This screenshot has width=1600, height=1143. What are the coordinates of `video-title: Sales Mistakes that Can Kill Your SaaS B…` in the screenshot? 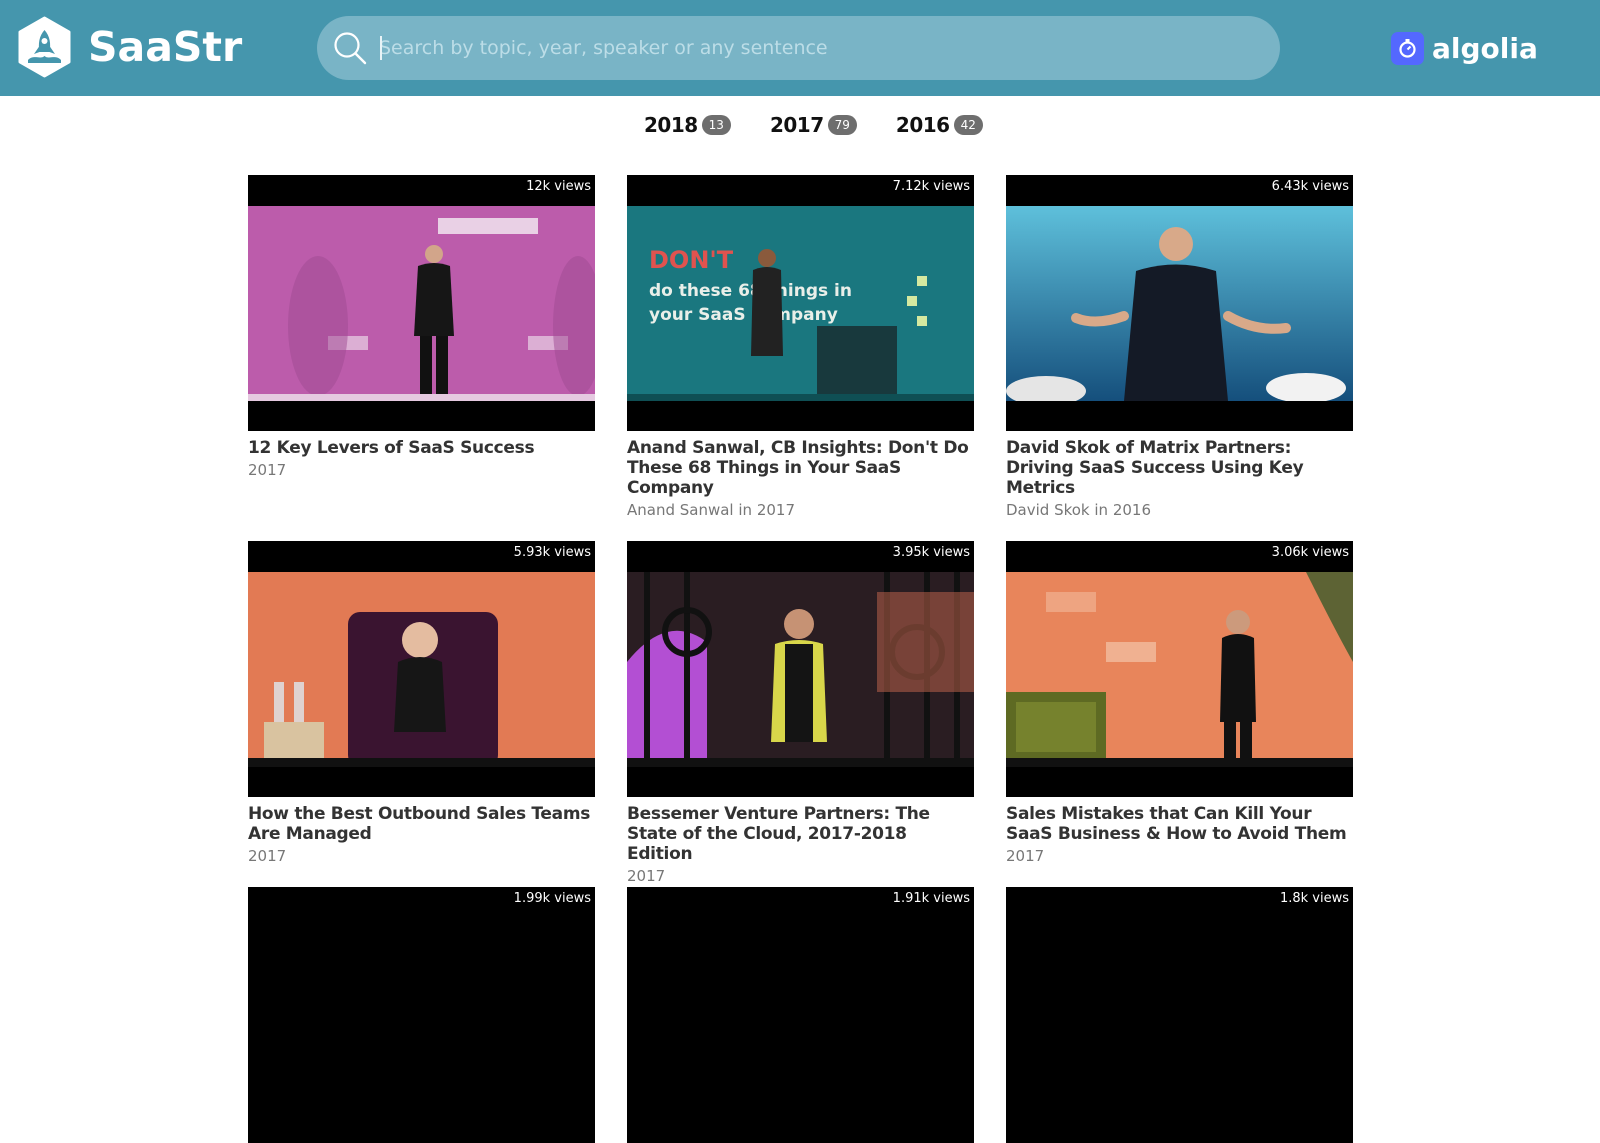 It's located at (1179, 824).